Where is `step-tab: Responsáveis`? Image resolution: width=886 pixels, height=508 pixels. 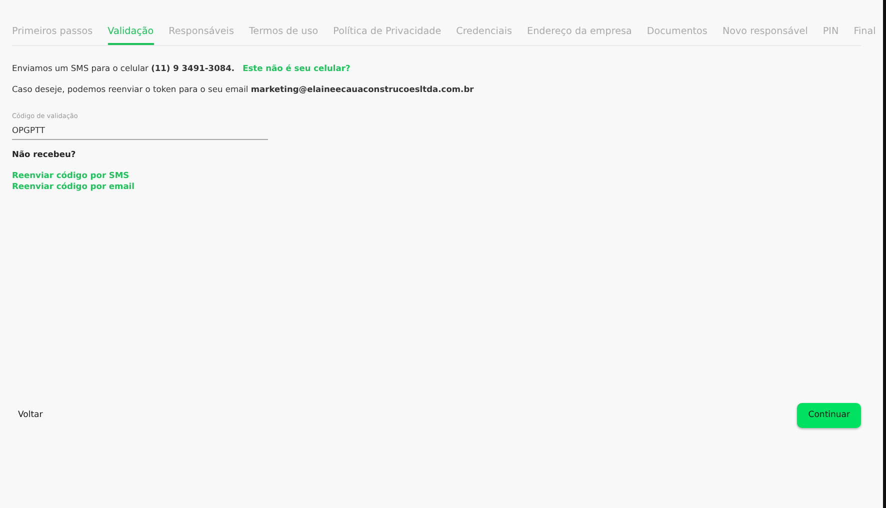
step-tab: Responsáveis is located at coordinates (201, 35).